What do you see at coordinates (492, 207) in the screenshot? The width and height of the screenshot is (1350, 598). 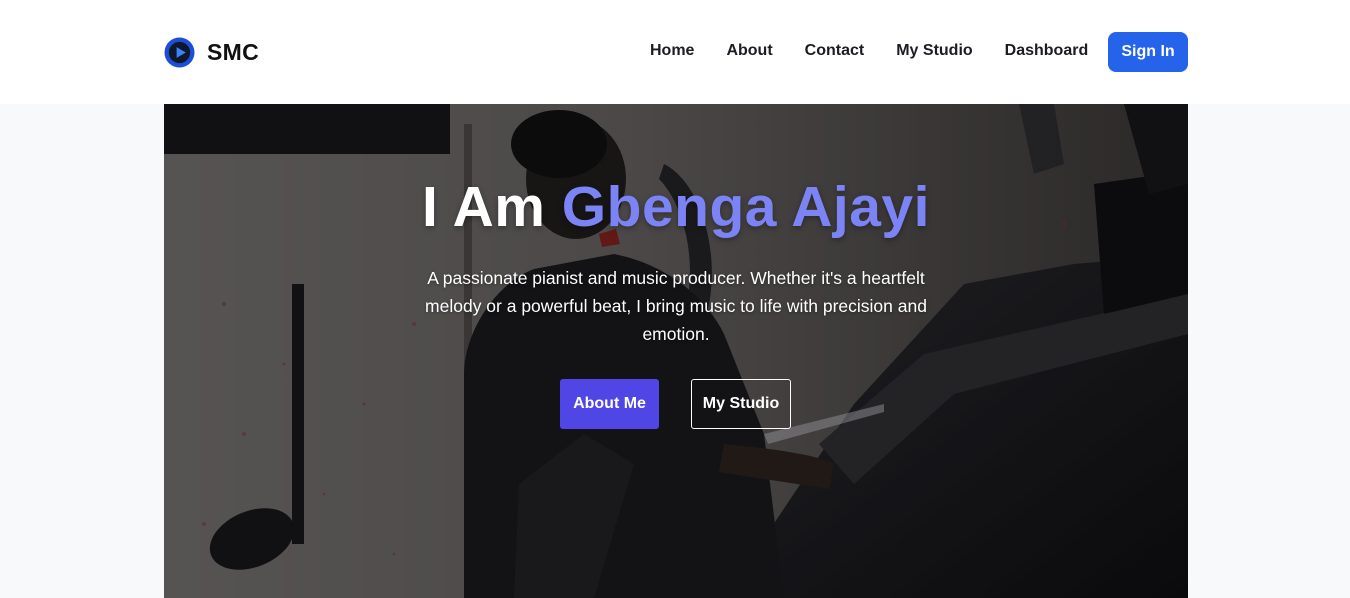 I see `hero-title-prefix: I Am` at bounding box center [492, 207].